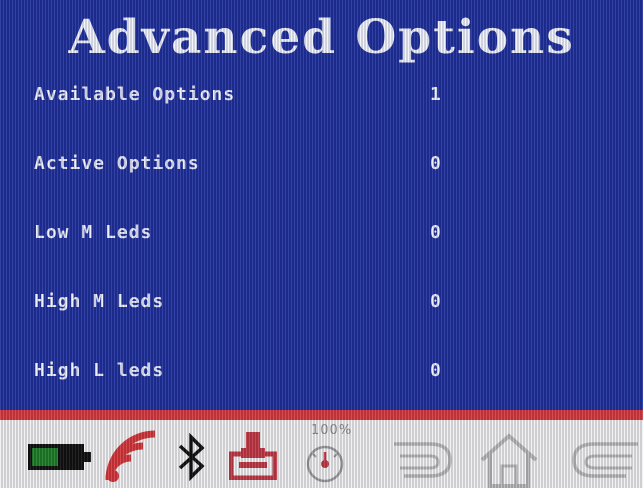  What do you see at coordinates (60, 457) in the screenshot?
I see `battery-icon` at bounding box center [60, 457].